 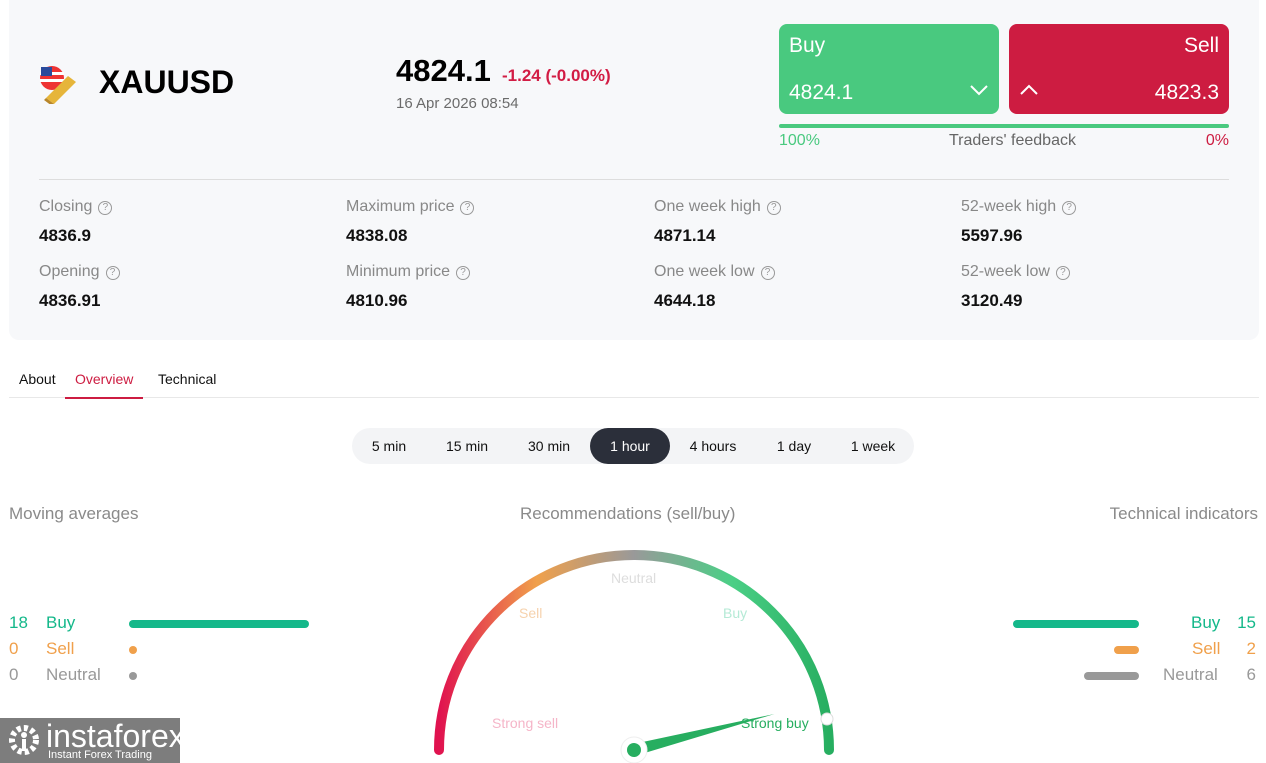 I want to click on ti-buy-label: Buy, so click(x=1206, y=622).